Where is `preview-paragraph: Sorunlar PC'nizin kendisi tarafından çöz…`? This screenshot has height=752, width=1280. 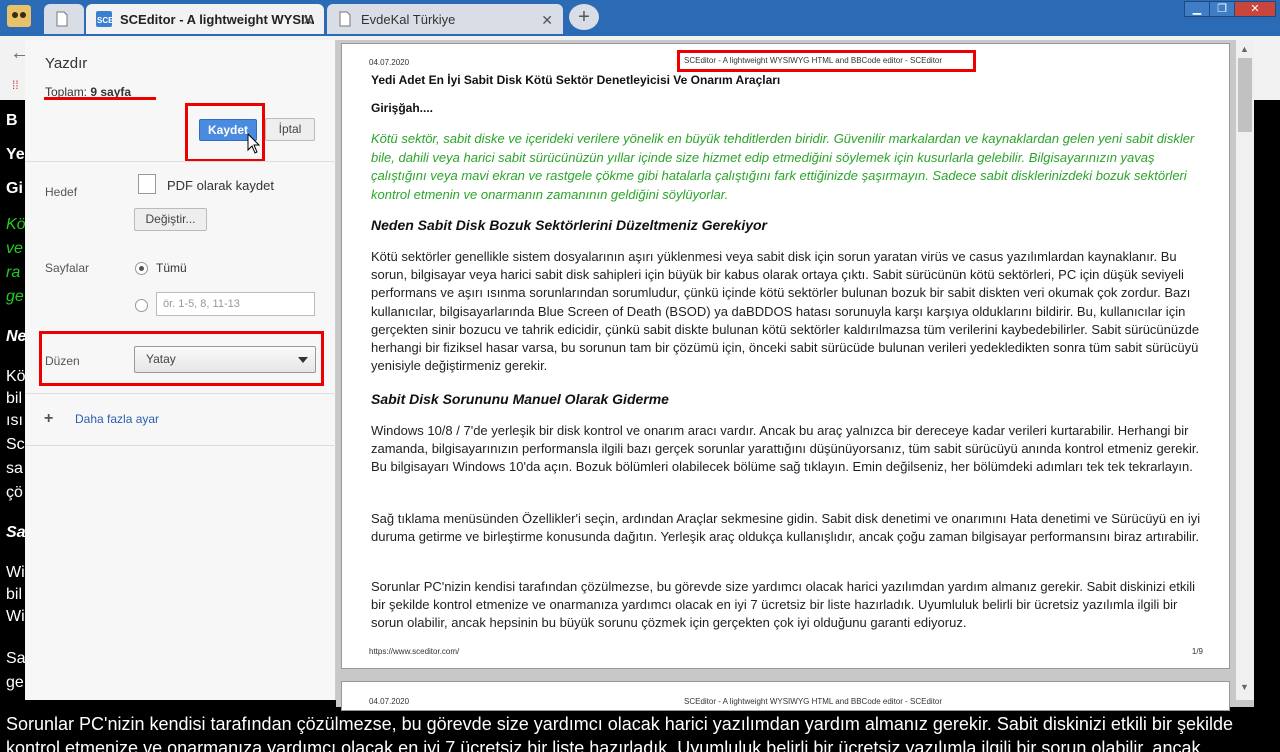
preview-paragraph: Sorunlar PC'nizin kendisi tarafından çöz… is located at coordinates (783, 605).